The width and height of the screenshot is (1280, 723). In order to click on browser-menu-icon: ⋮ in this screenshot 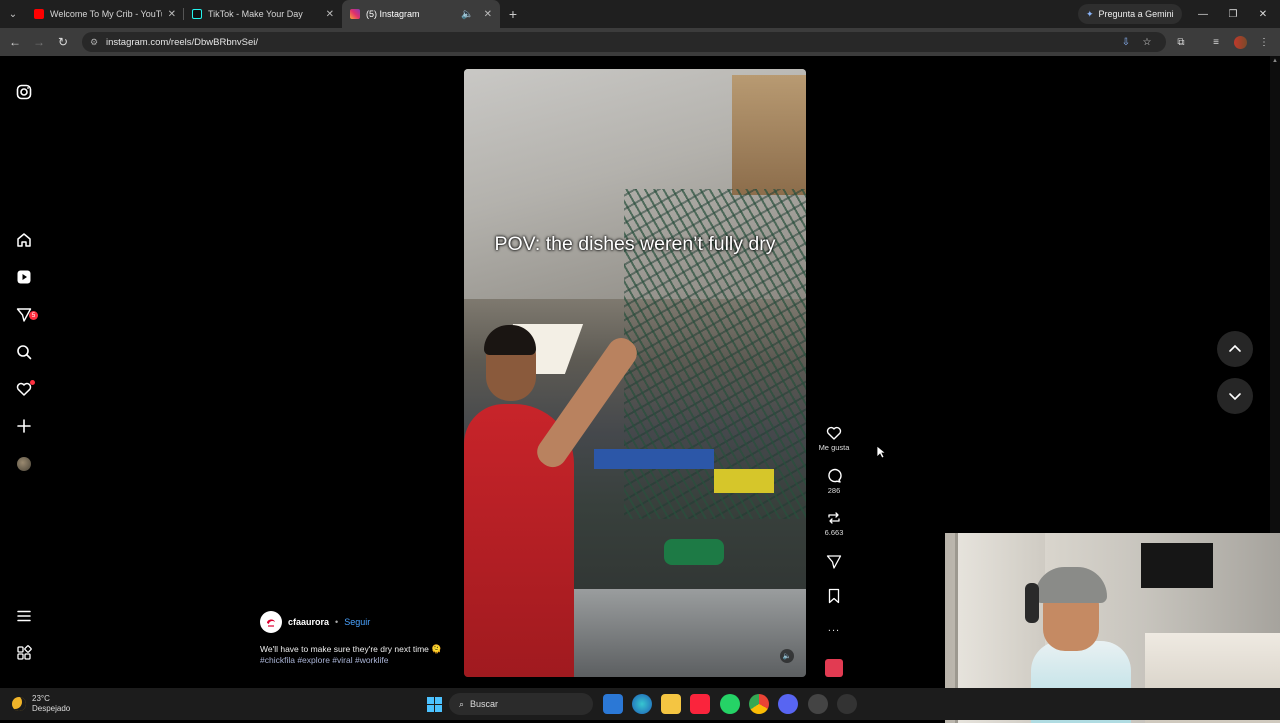, I will do `click(1264, 42)`.